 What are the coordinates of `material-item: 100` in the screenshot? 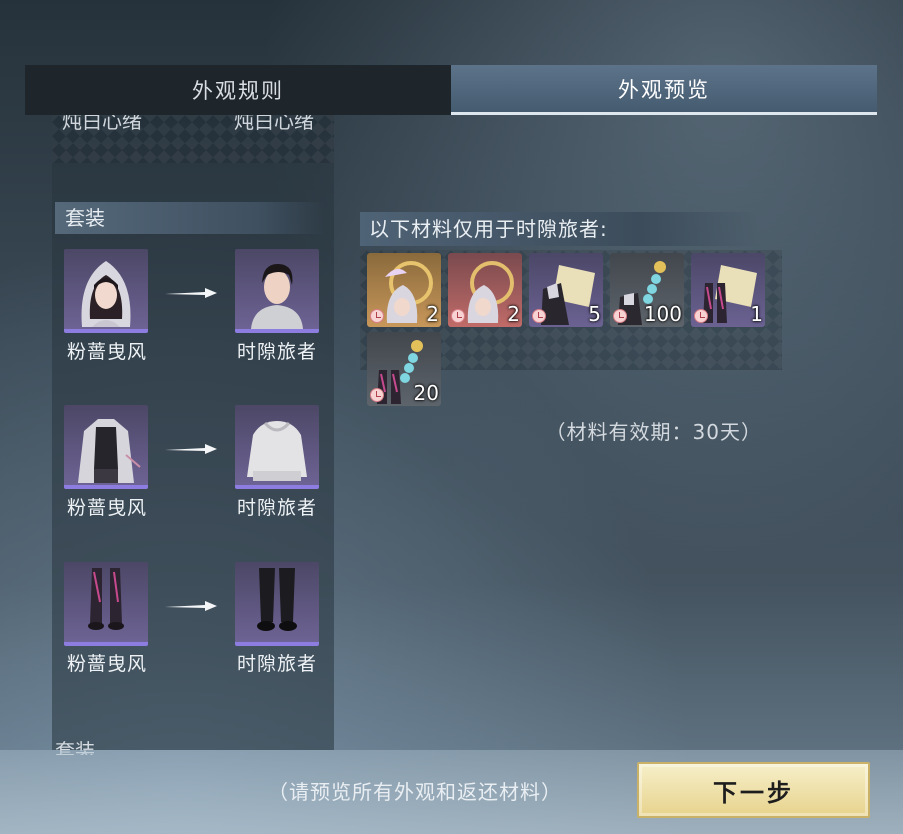 It's located at (647, 290).